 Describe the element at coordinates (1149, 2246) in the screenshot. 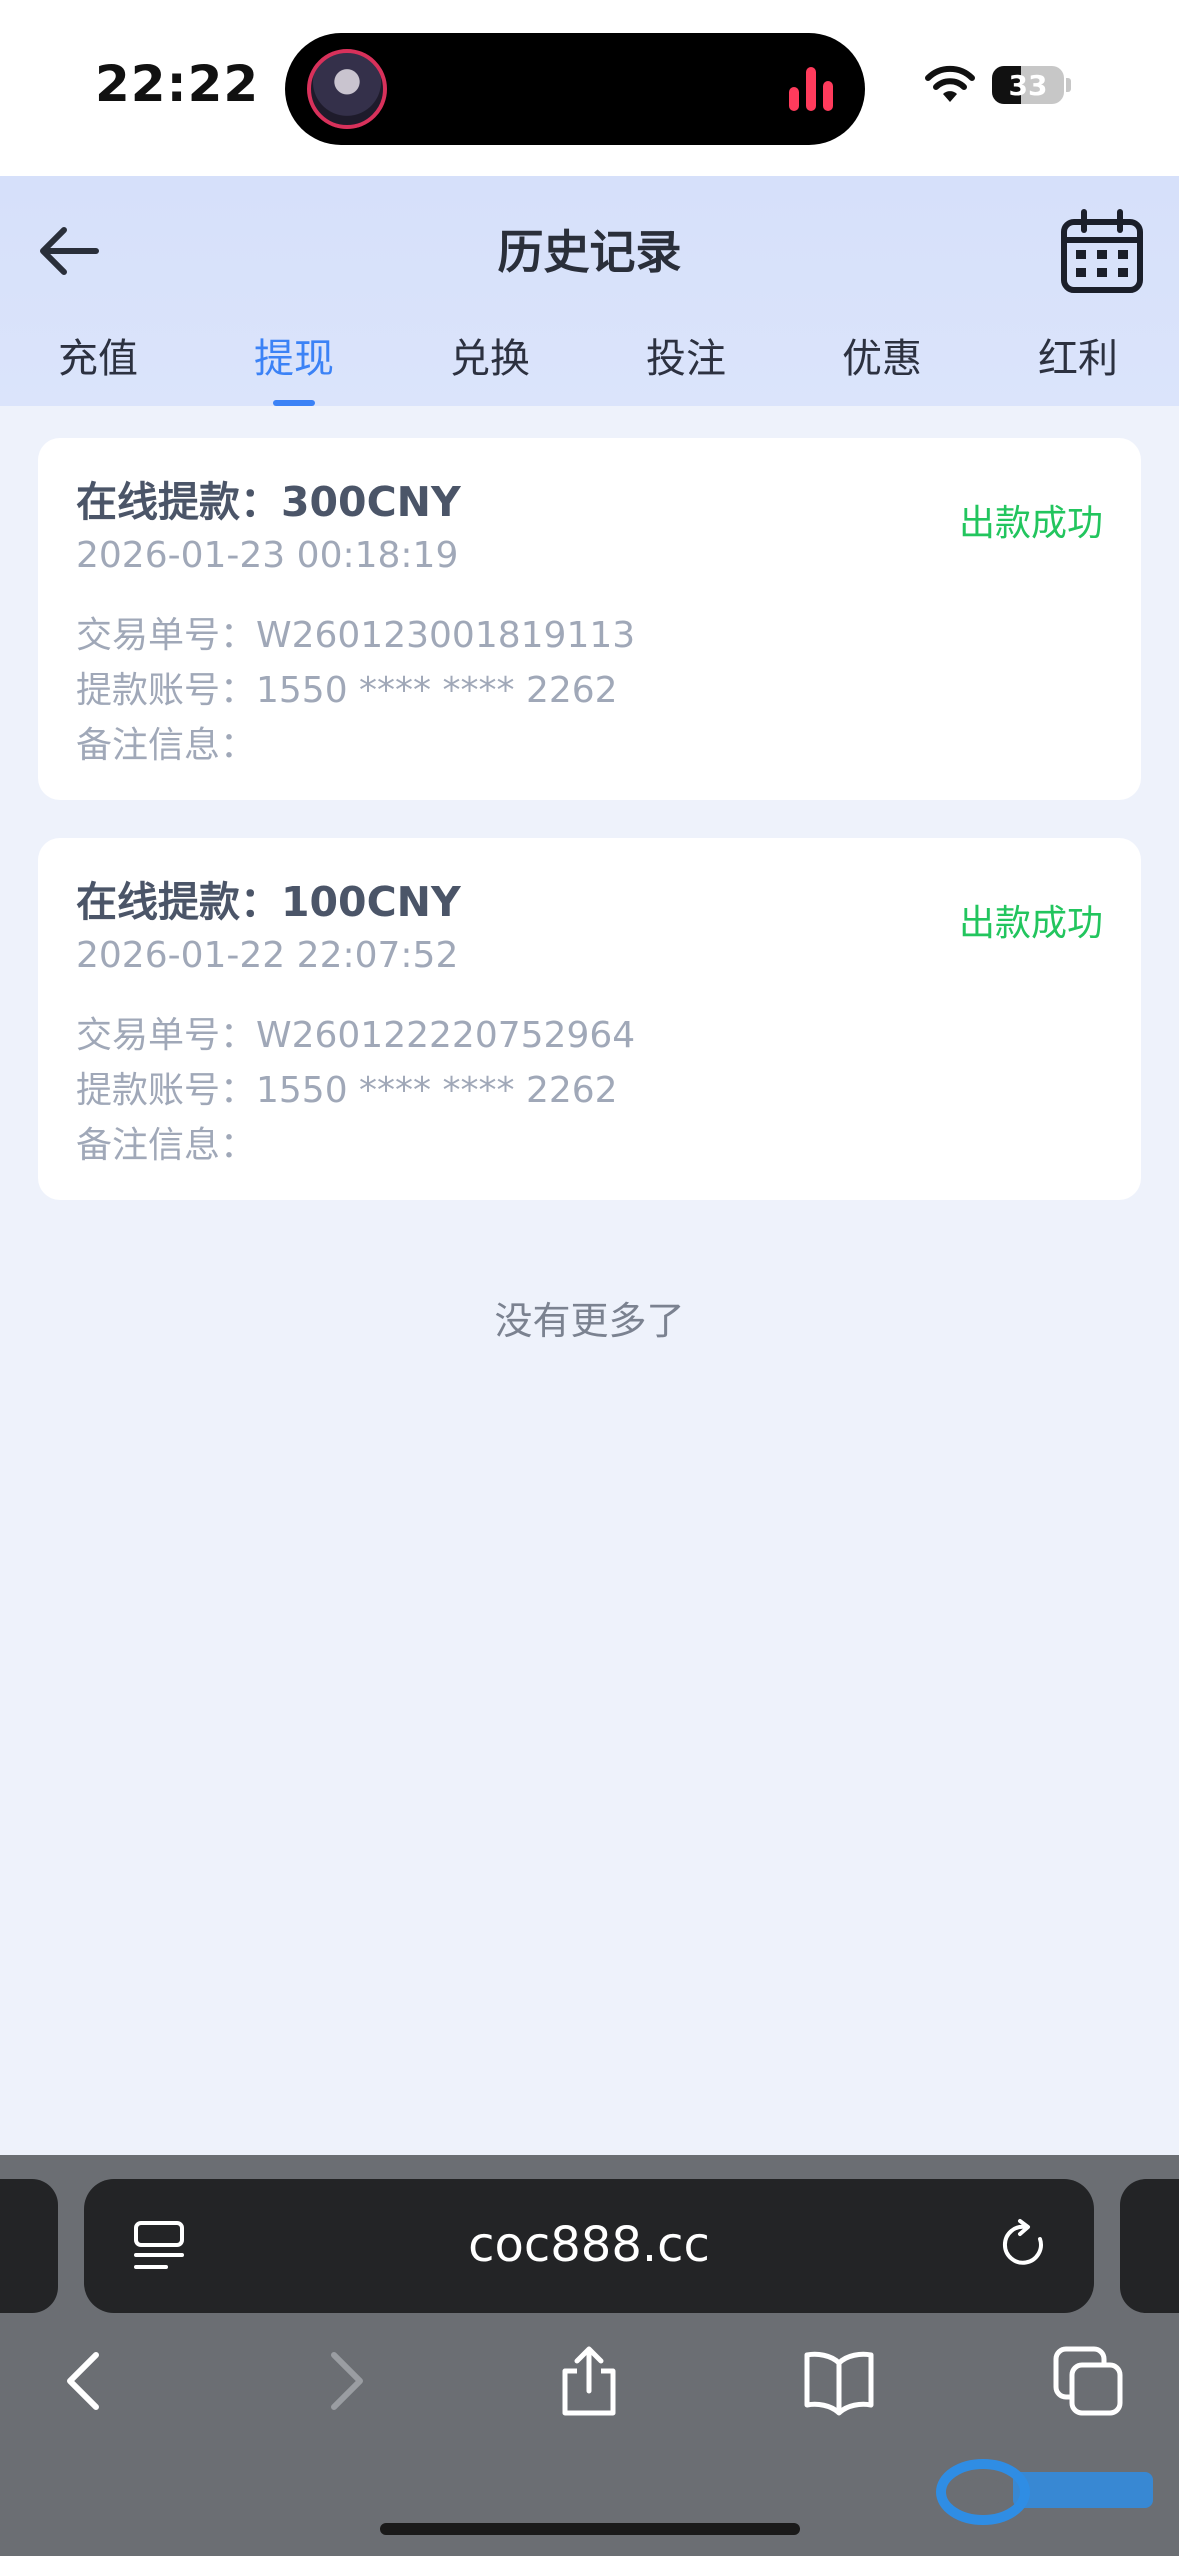

I see `next-tab-preview` at that location.